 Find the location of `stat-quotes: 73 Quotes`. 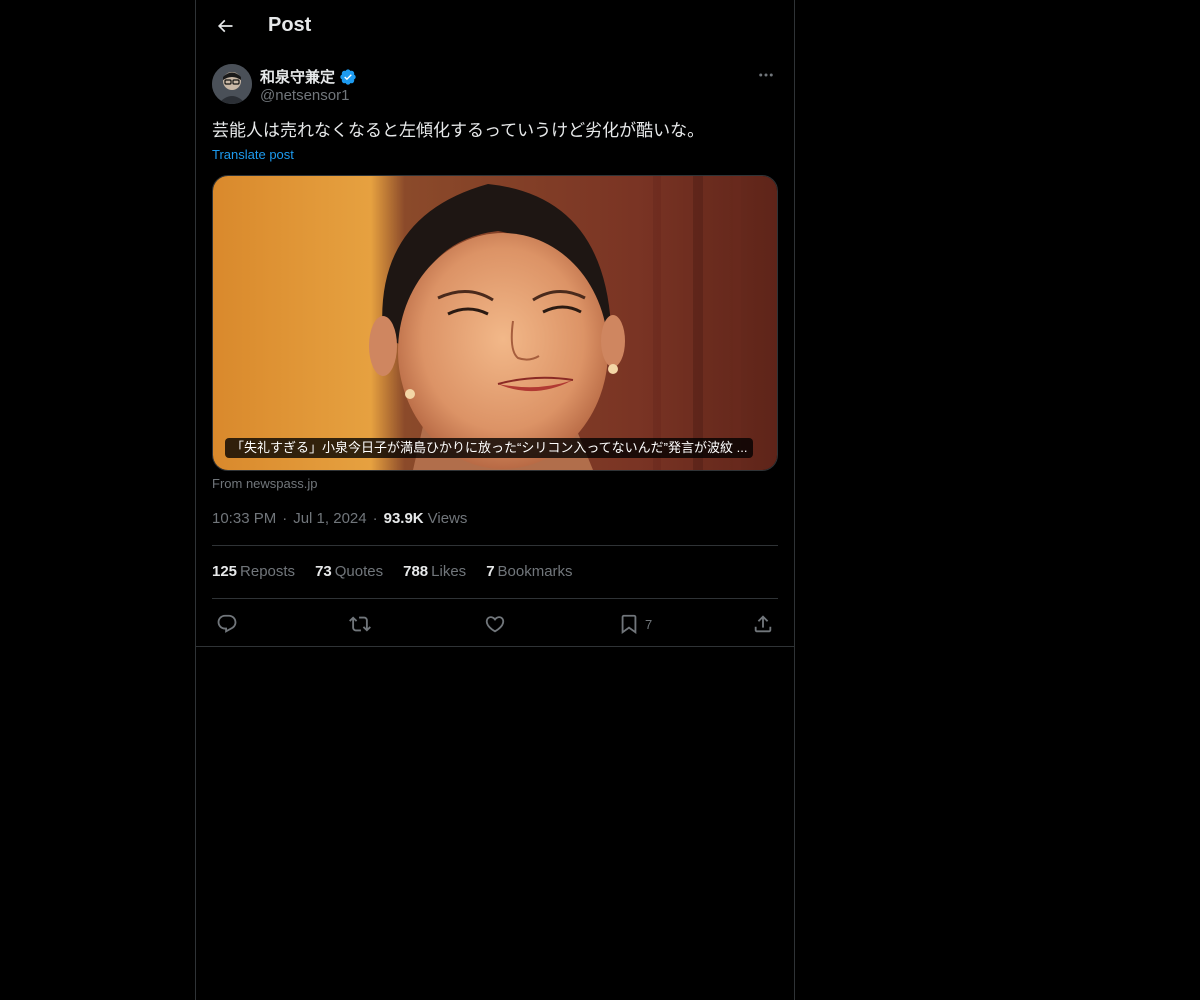

stat-quotes: 73 Quotes is located at coordinates (349, 571).